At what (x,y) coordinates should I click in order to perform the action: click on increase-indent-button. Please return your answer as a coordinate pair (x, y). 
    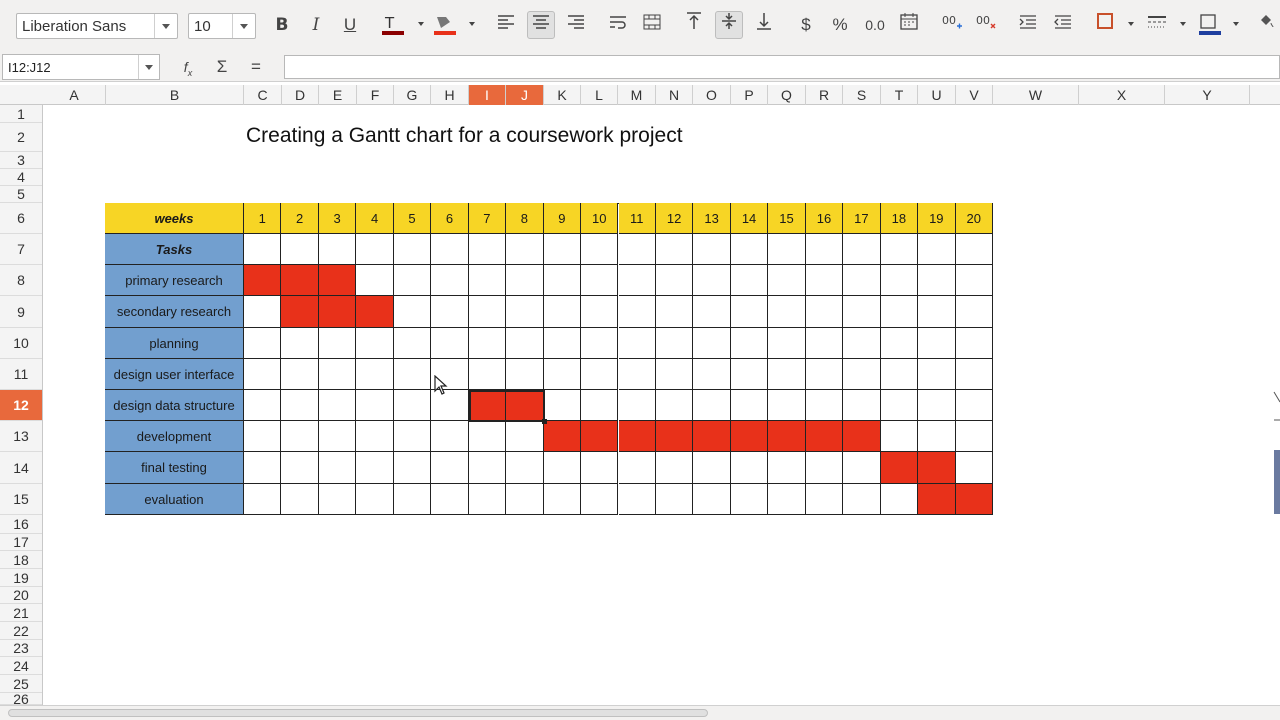
    Looking at the image, I should click on (1028, 25).